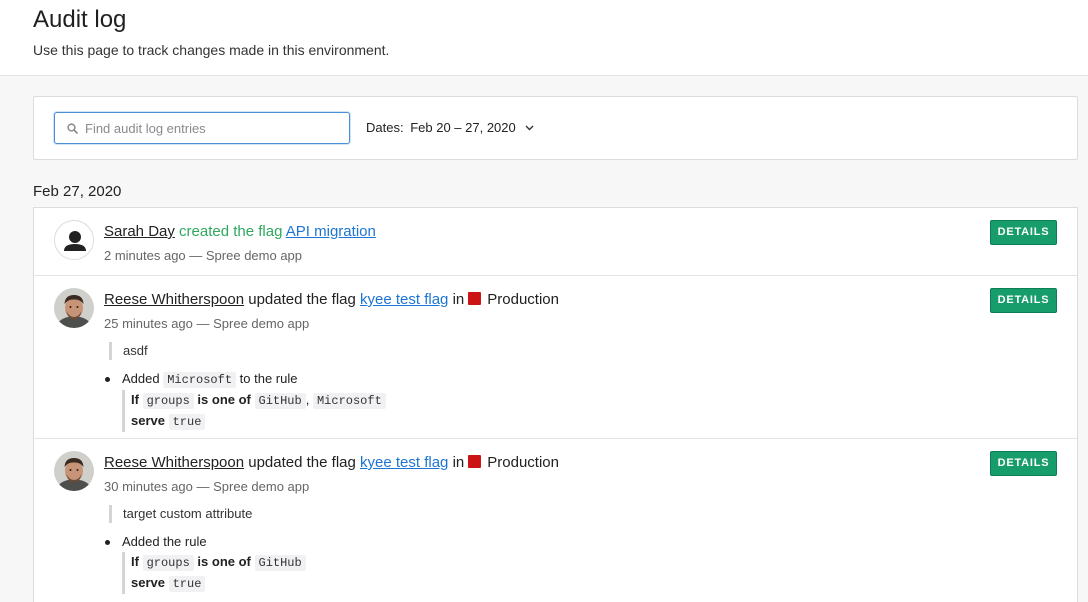 The height and width of the screenshot is (602, 1088). I want to click on rule-details: If groups is one of GitHub serve true, so click(214, 573).